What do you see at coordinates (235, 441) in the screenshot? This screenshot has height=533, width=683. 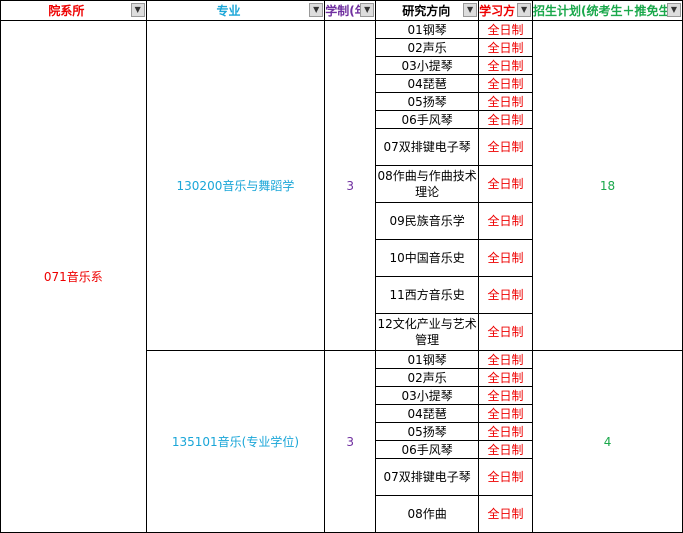 I see `major-cell: 135101音乐(专业学位)` at bounding box center [235, 441].